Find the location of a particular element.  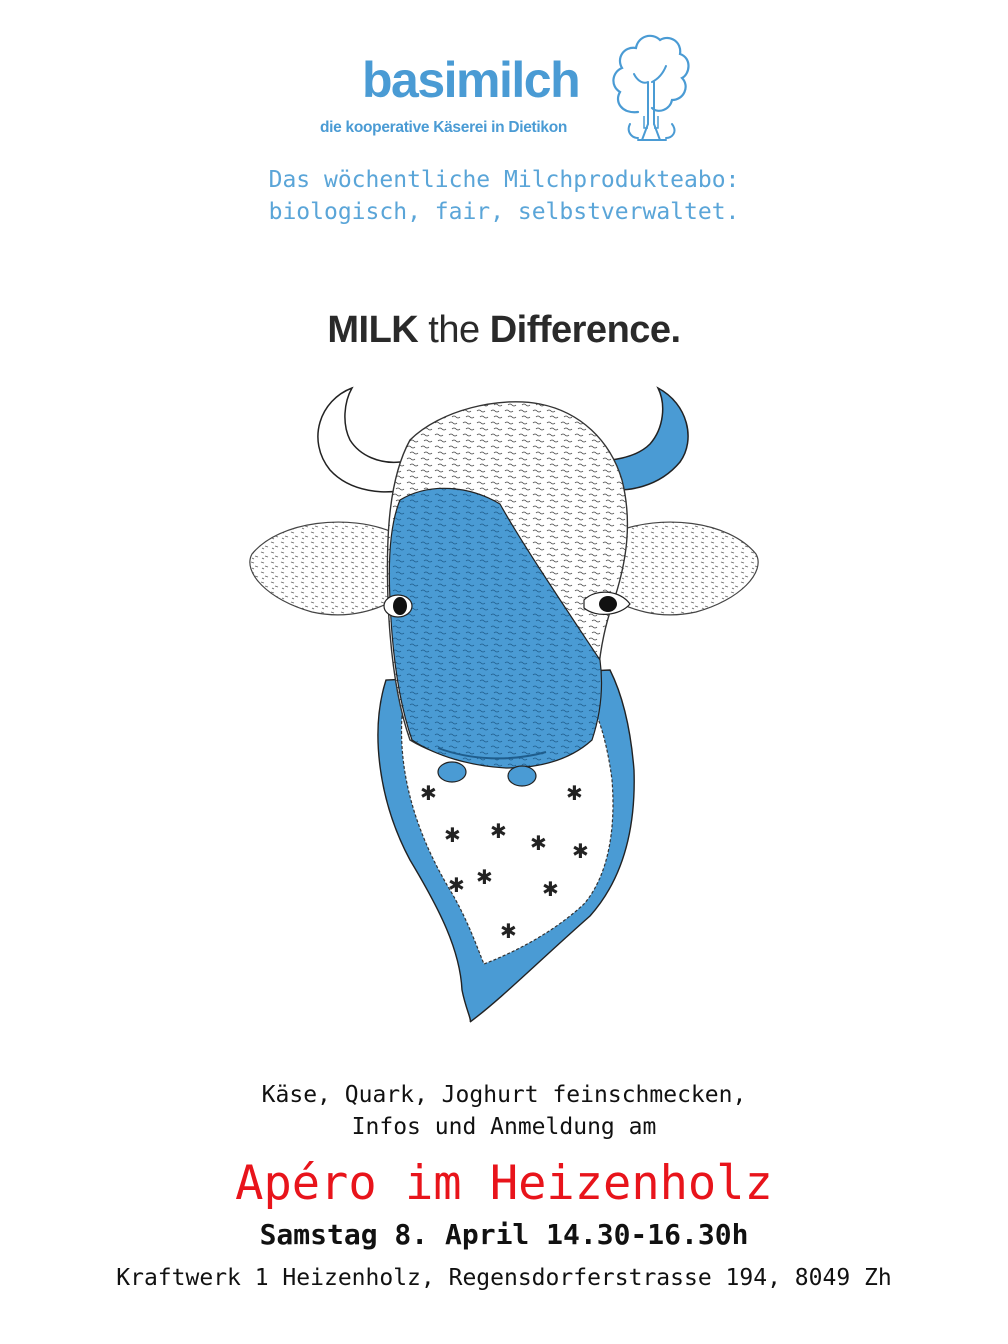

info-line-2: Infos und Anmeldung am is located at coordinates (504, 1127).